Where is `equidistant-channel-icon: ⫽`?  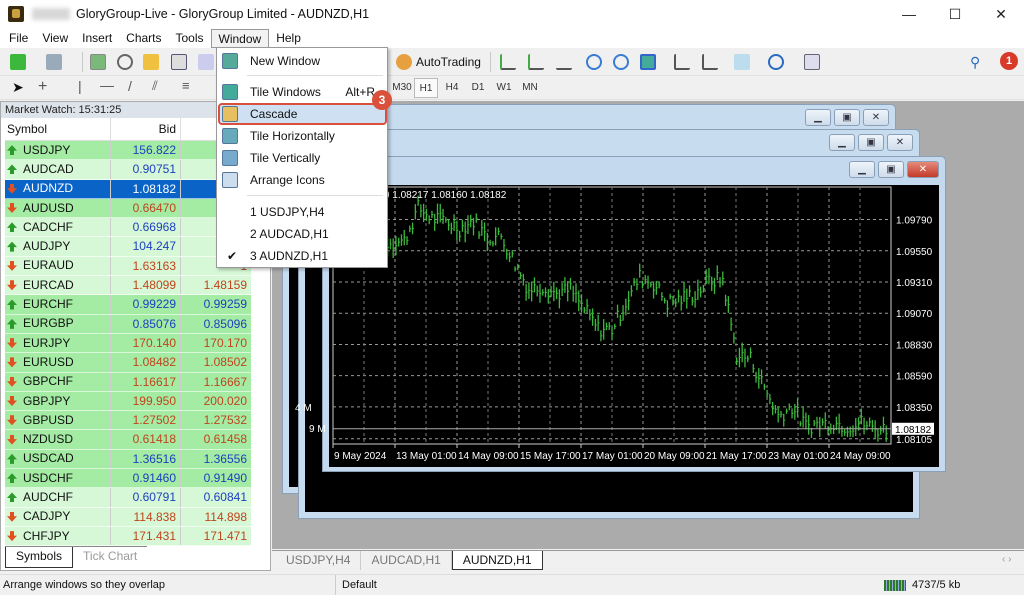 equidistant-channel-icon: ⫽ is located at coordinates (155, 86).